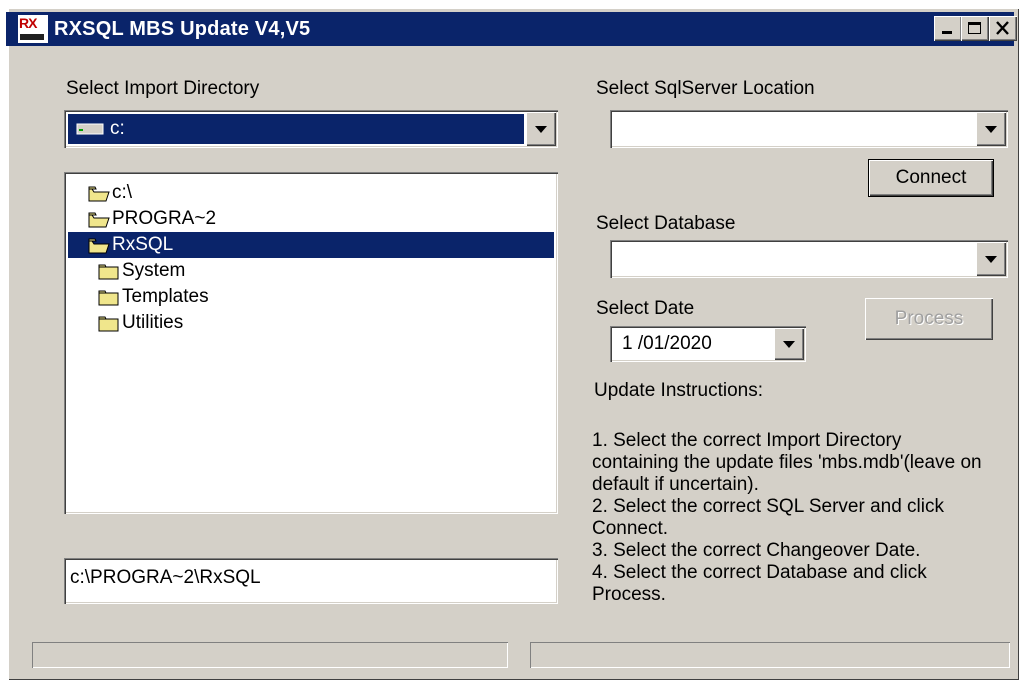  I want to click on date-picker: 1 /01/2020, so click(708, 344).